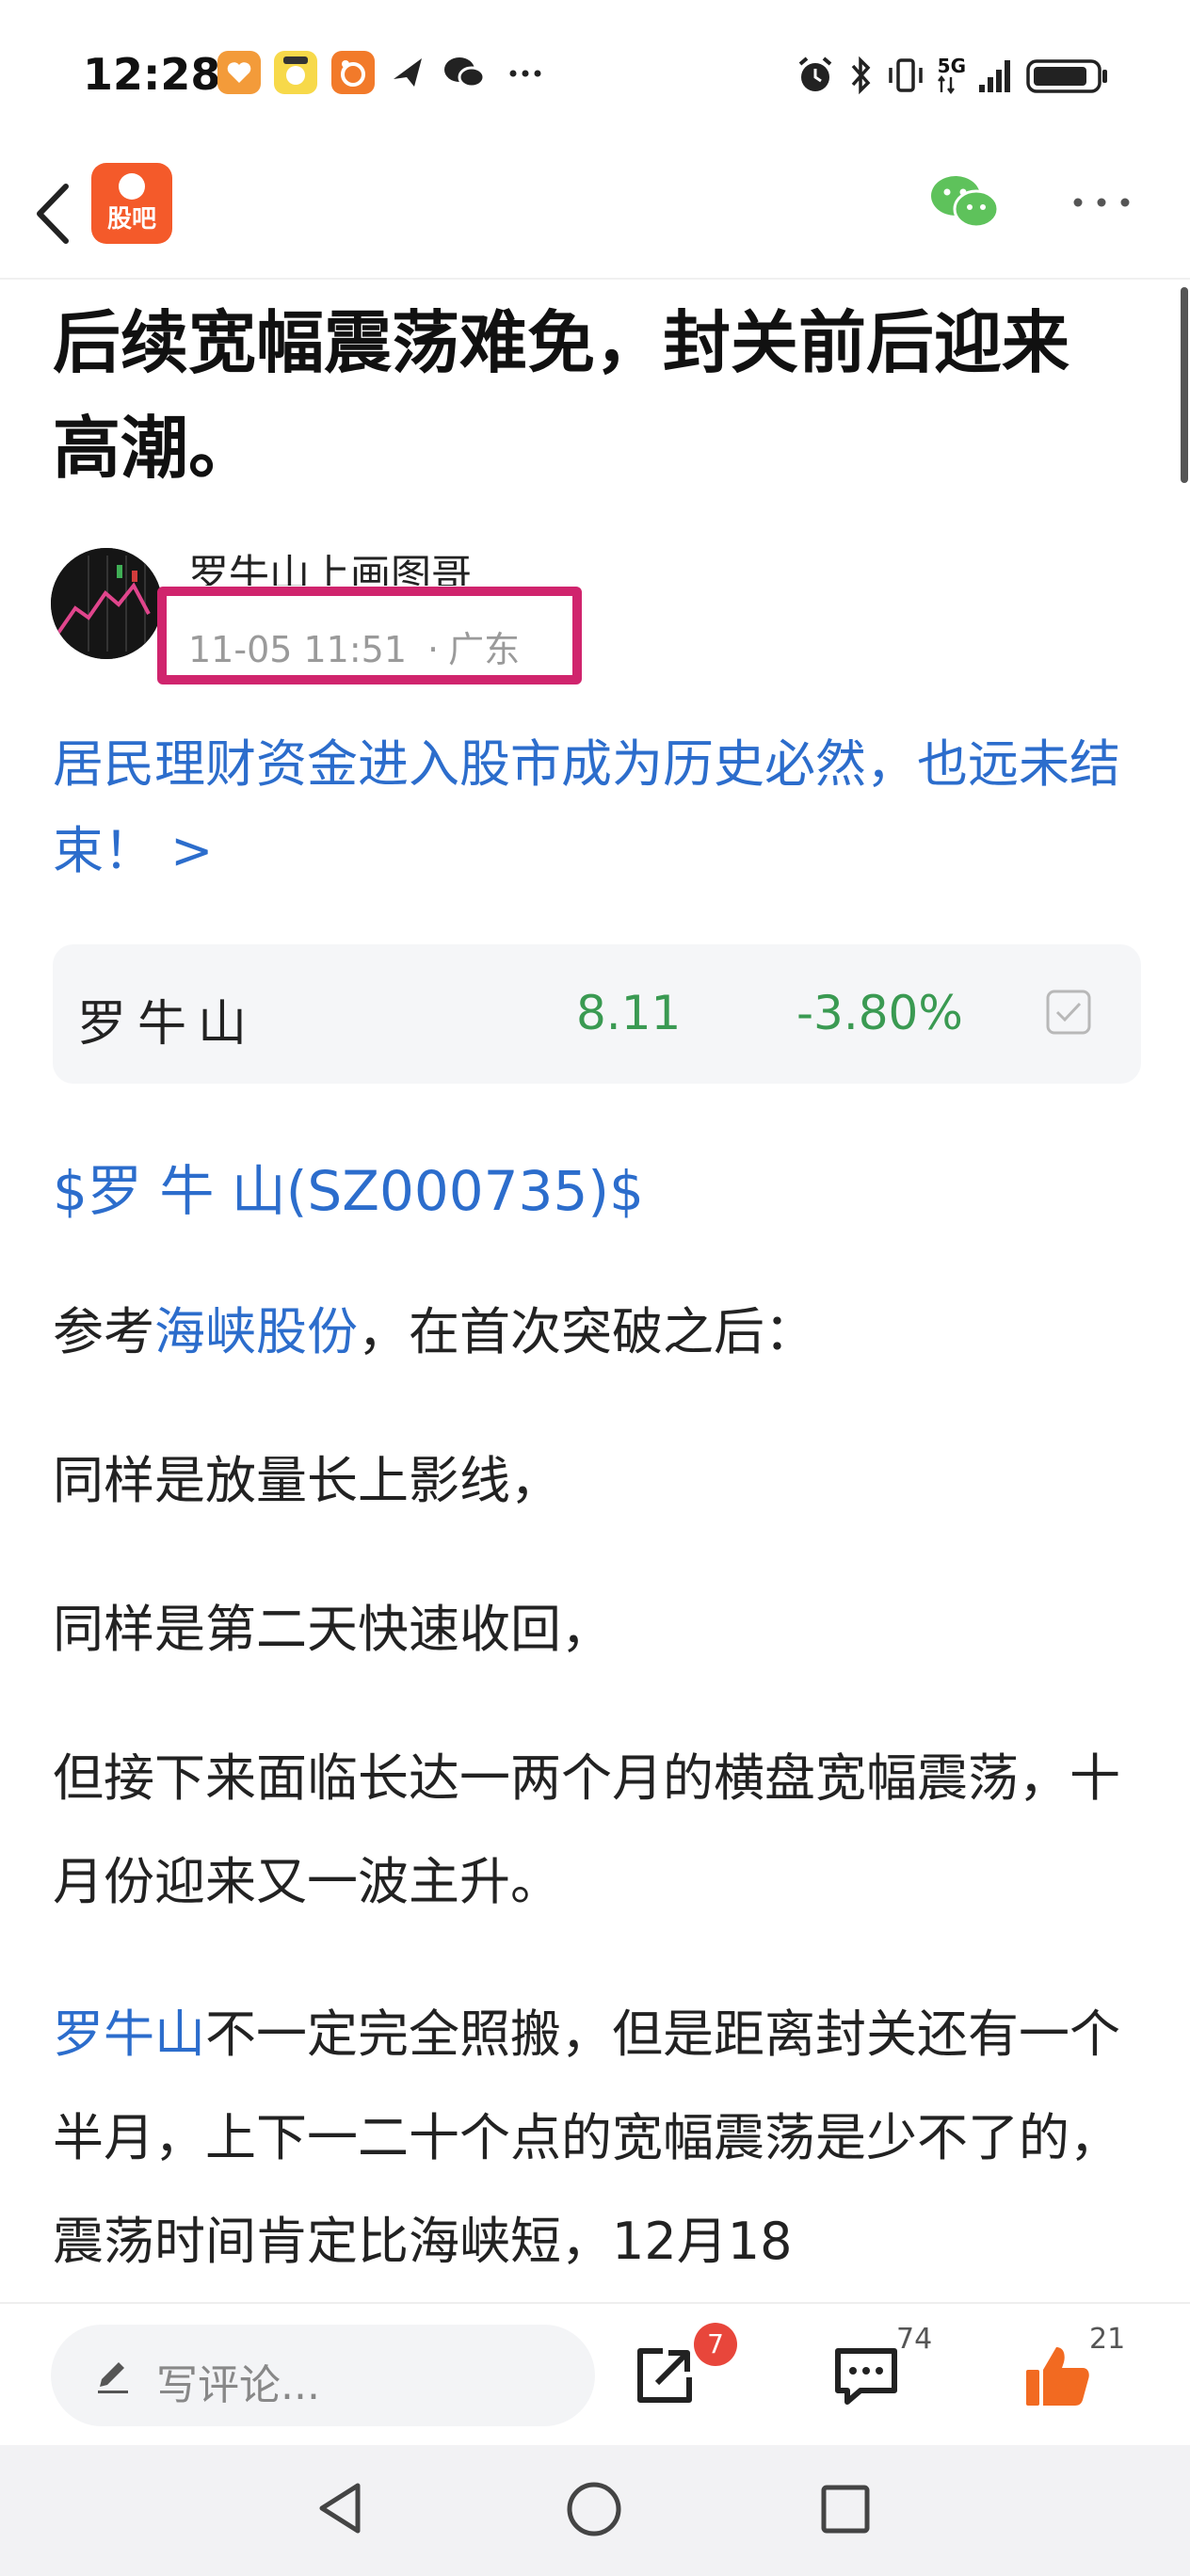  What do you see at coordinates (103, 1331) in the screenshot?
I see `paragraph-1-prefix: 参考` at bounding box center [103, 1331].